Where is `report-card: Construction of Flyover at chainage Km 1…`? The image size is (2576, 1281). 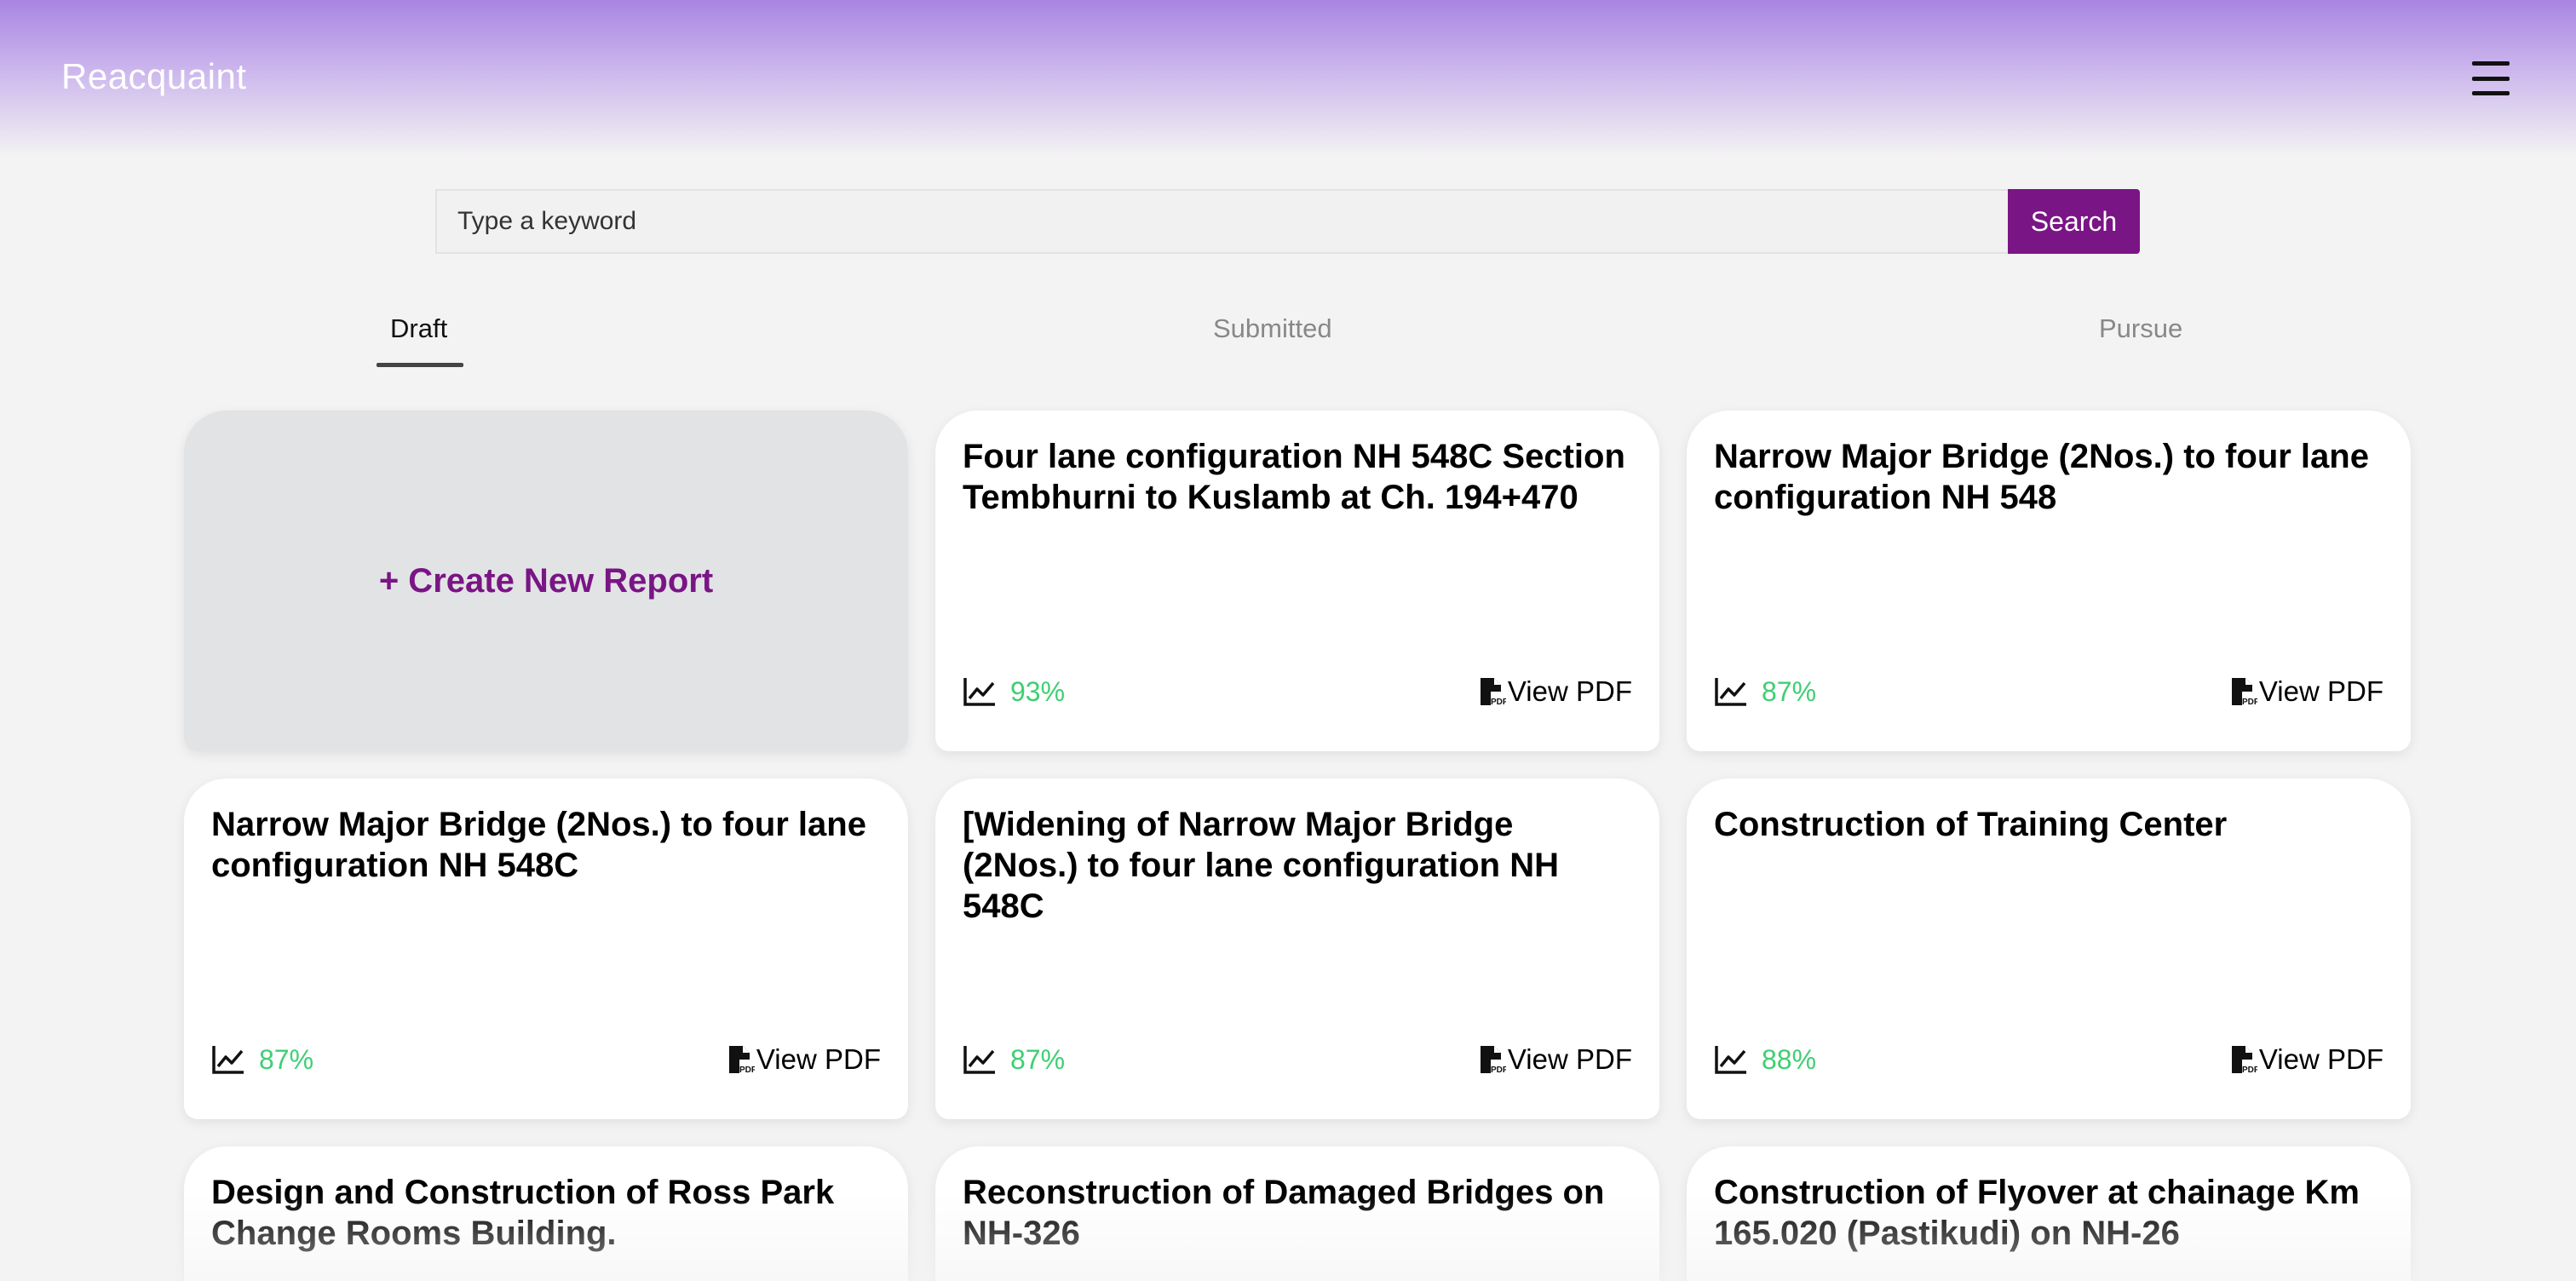 report-card: Construction of Flyover at chainage Km 1… is located at coordinates (2049, 1213).